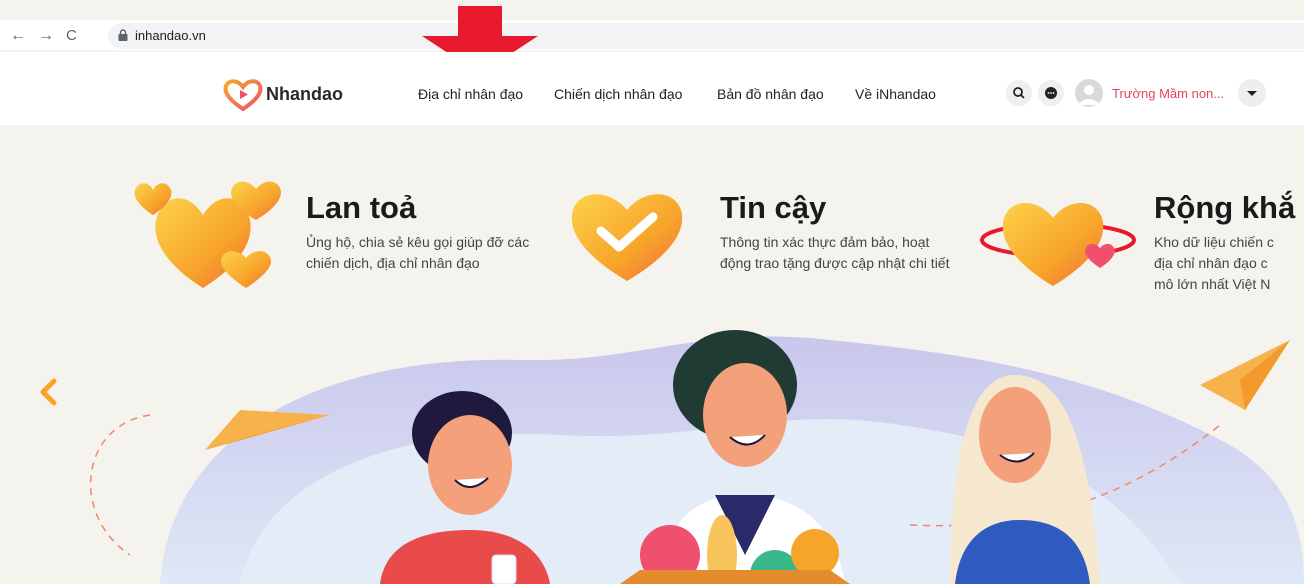 The image size is (1304, 584). I want to click on address-bar: inhandao.vn, so click(706, 36).